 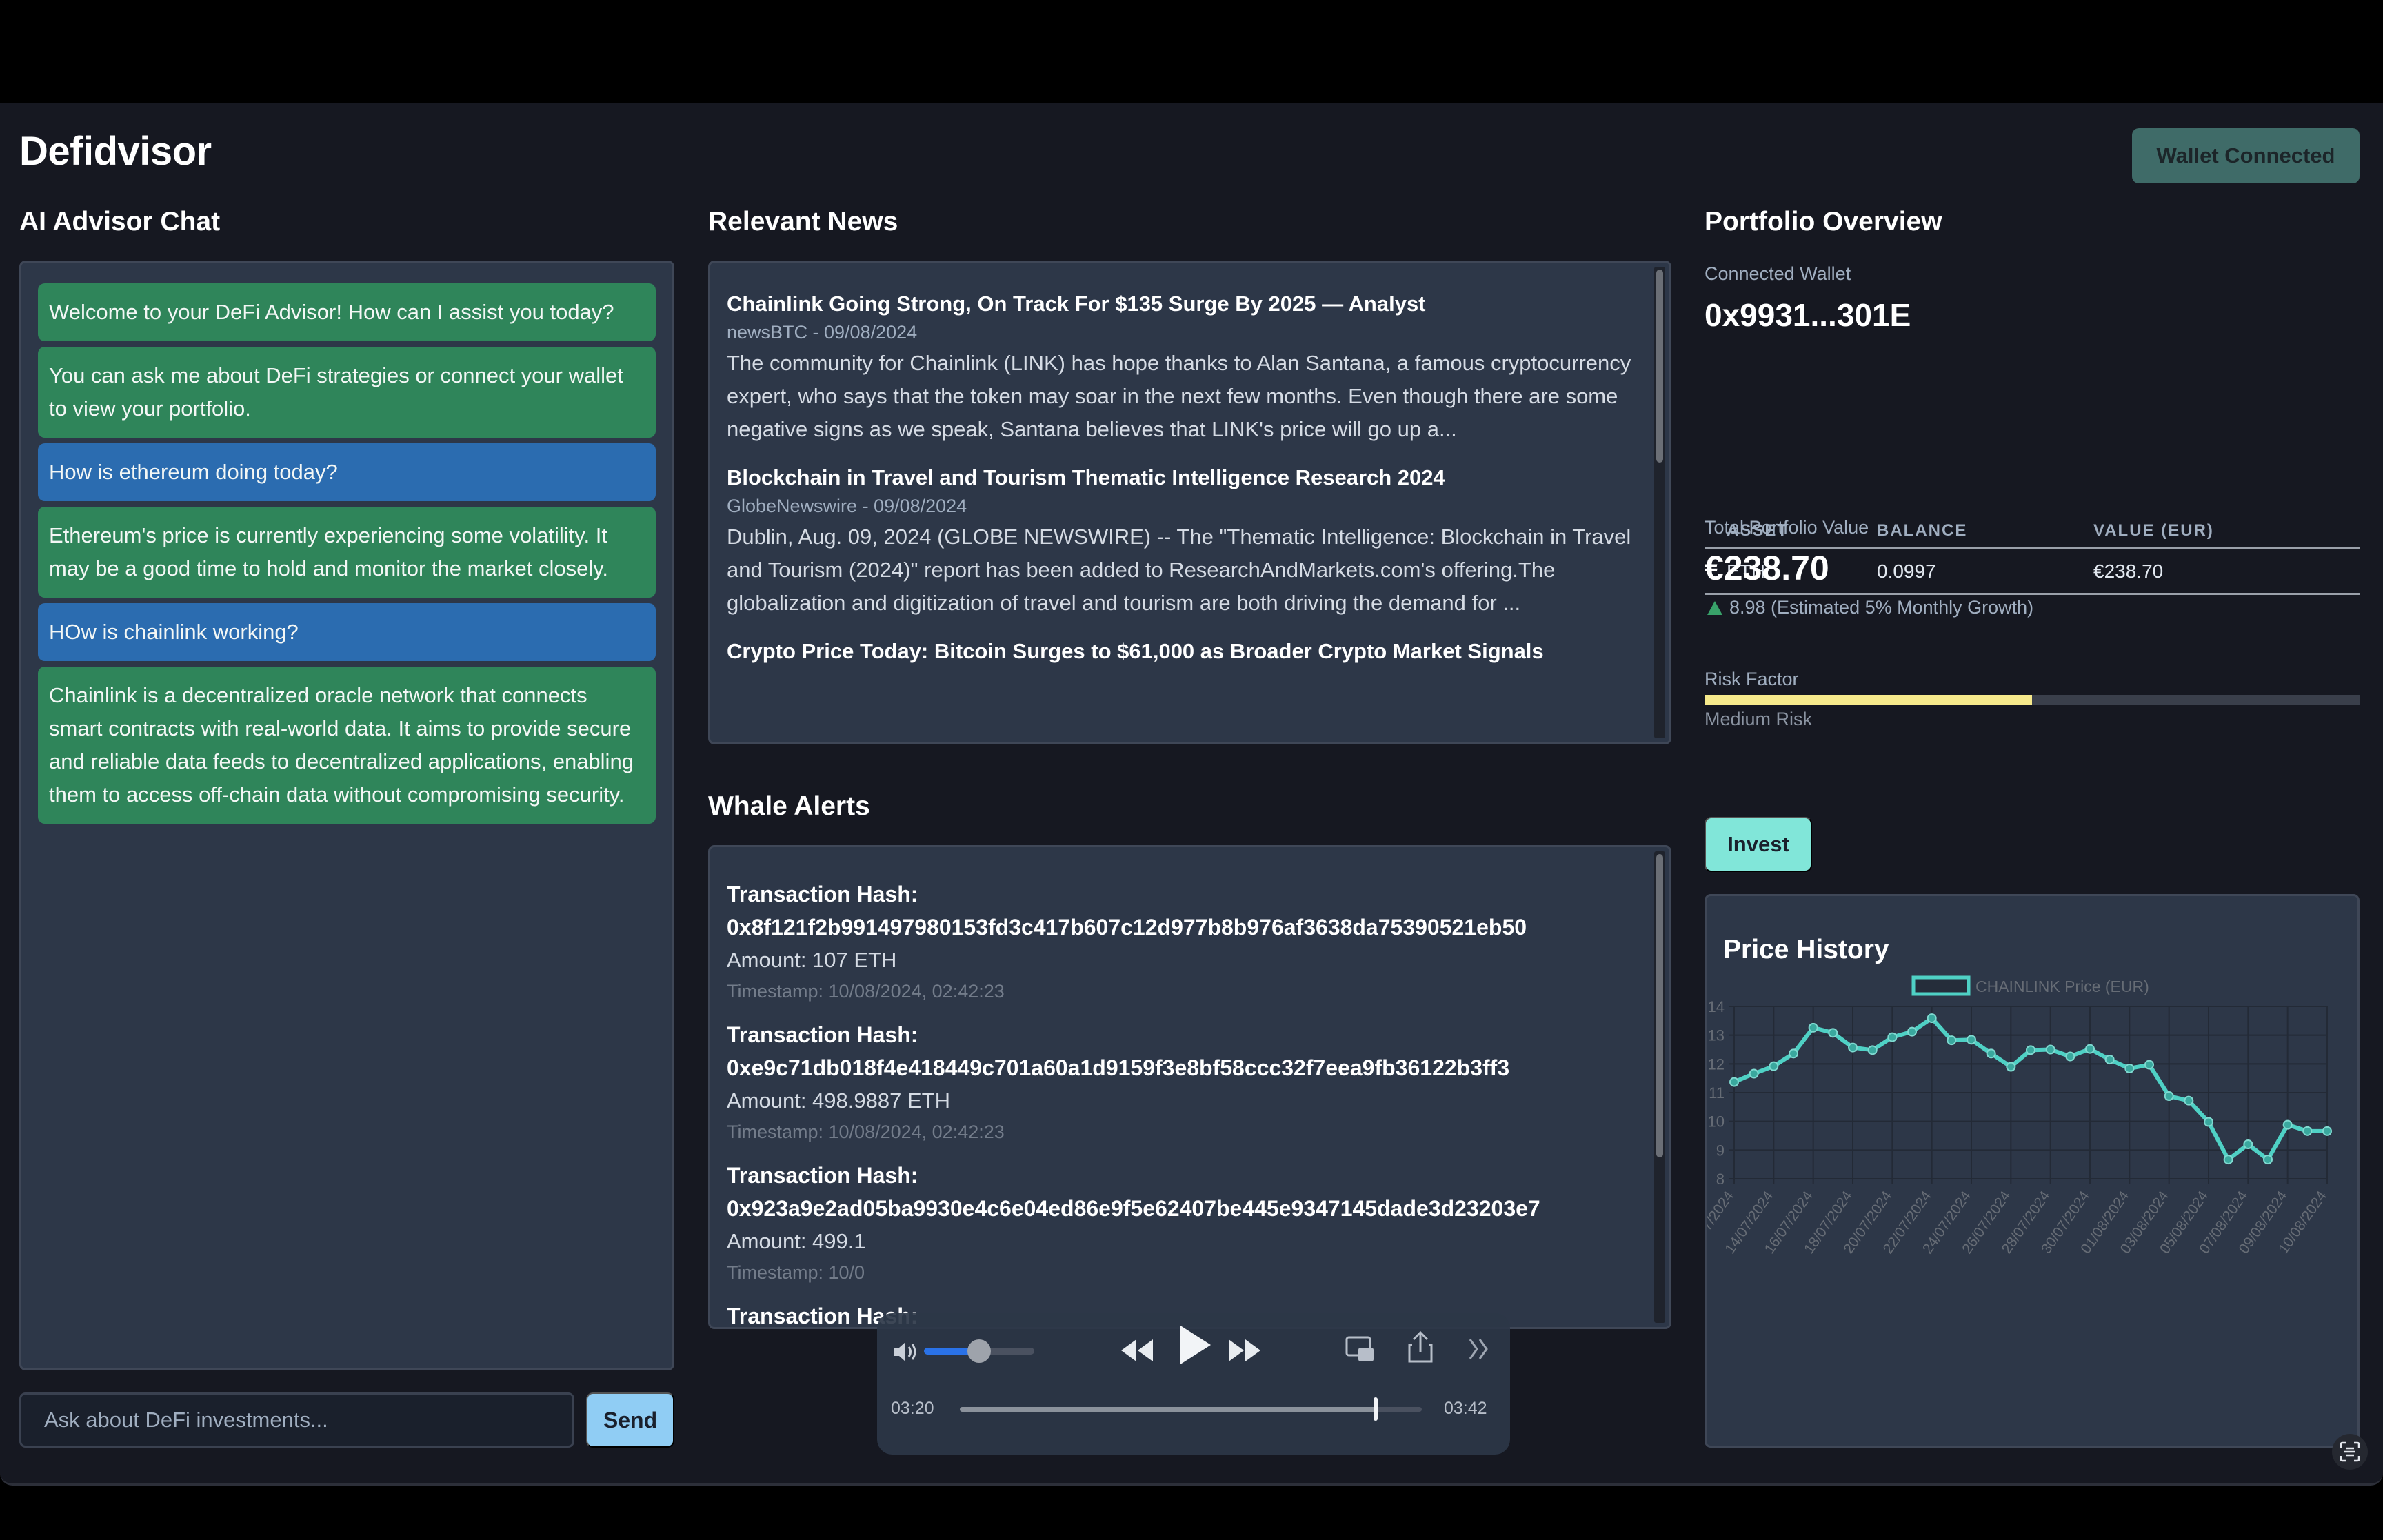 What do you see at coordinates (1767, 568) in the screenshot?
I see `total-value: €238.70` at bounding box center [1767, 568].